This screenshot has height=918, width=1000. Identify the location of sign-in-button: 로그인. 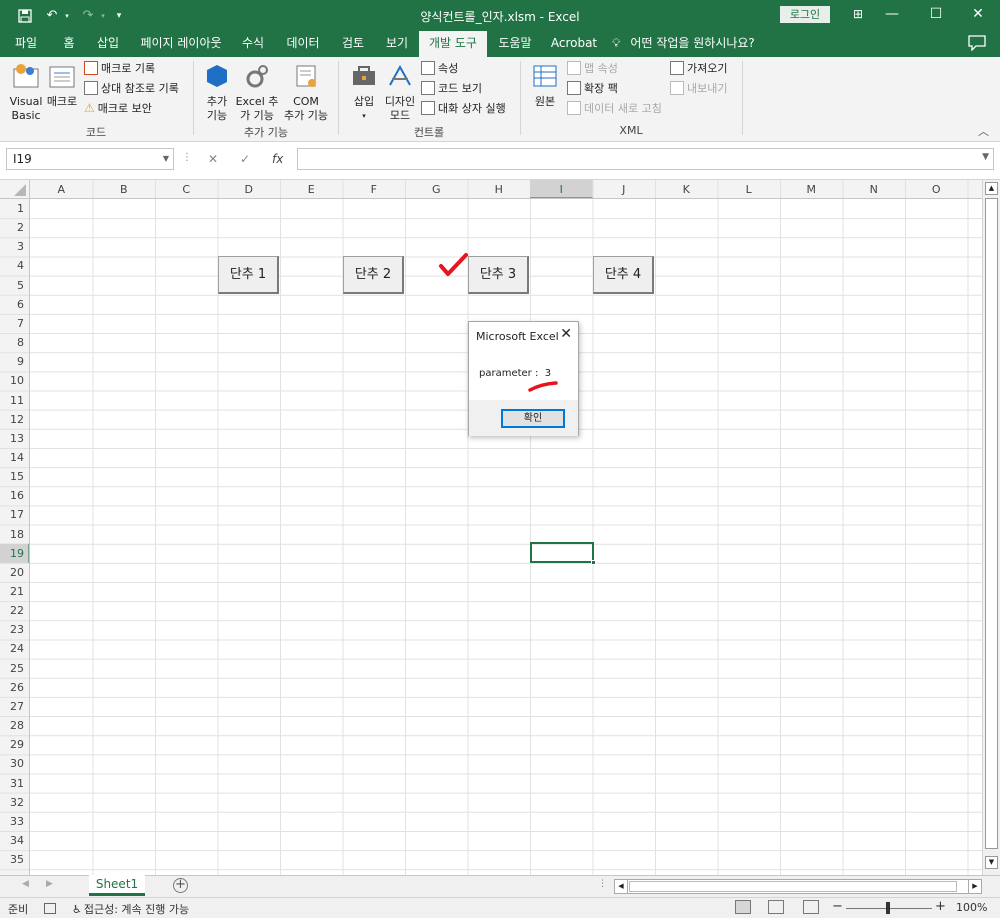
(805, 14).